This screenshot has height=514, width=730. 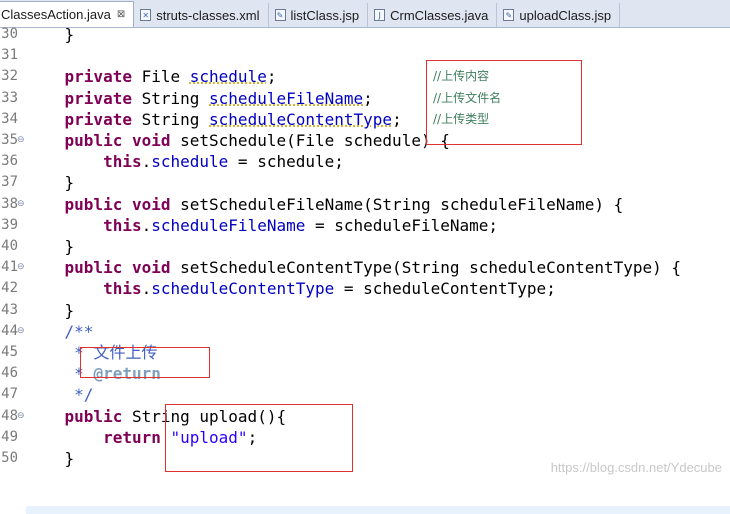 I want to click on tab-listclass-jsp: ✎ listClass.jsp, so click(x=319, y=15).